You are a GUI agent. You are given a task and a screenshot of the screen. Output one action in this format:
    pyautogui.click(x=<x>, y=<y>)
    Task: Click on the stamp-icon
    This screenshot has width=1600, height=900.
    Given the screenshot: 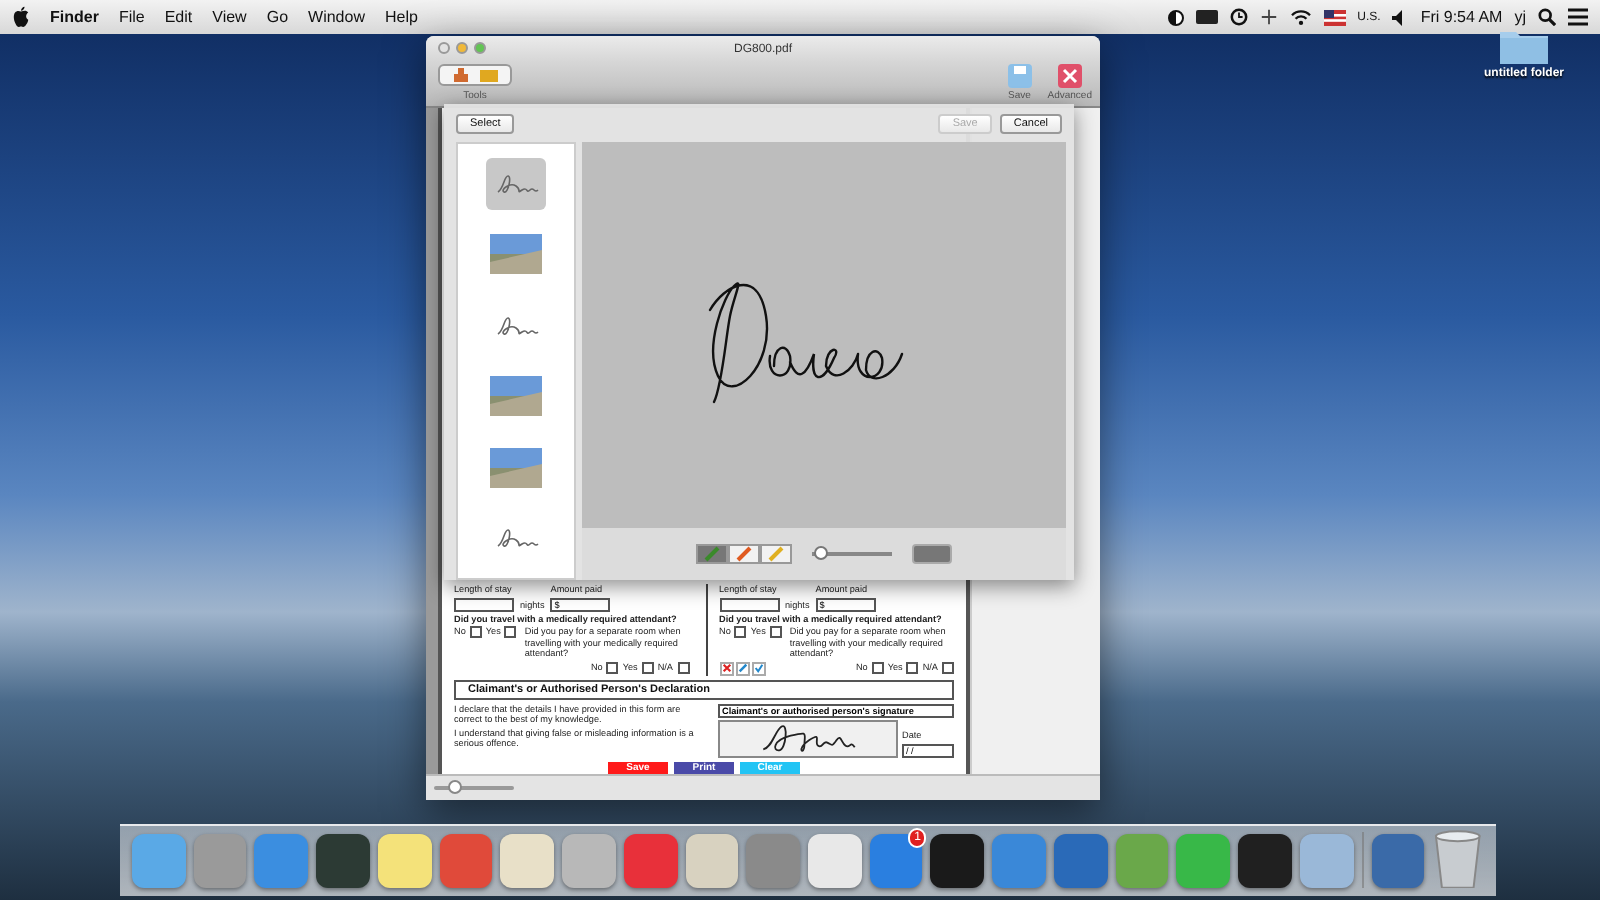 What is the action you would take?
    pyautogui.click(x=461, y=75)
    